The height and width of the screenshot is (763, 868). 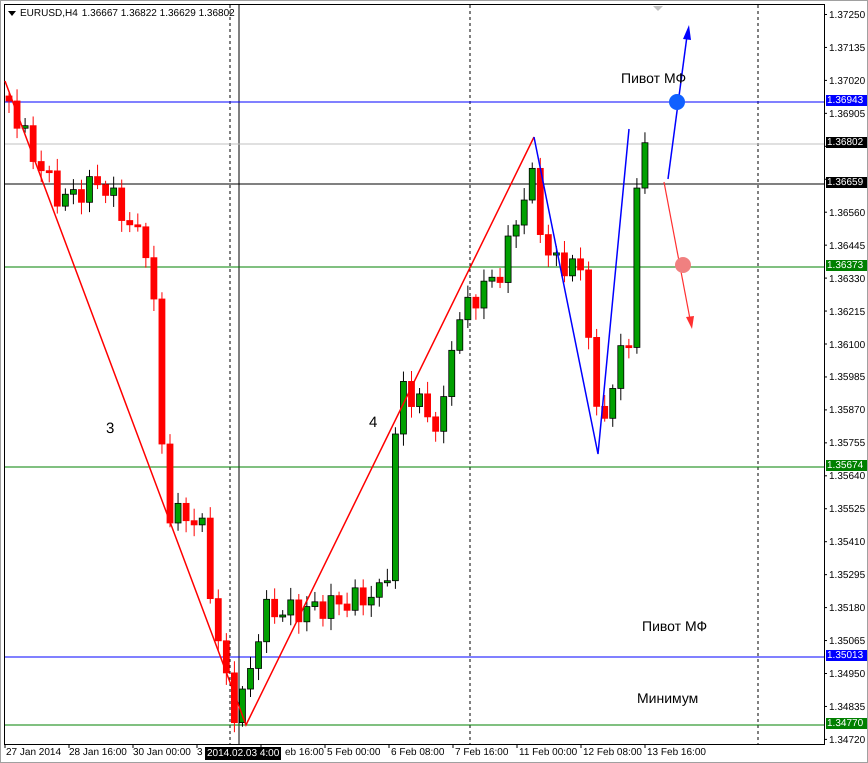 What do you see at coordinates (847, 312) in the screenshot?
I see `price-label: 1.36215` at bounding box center [847, 312].